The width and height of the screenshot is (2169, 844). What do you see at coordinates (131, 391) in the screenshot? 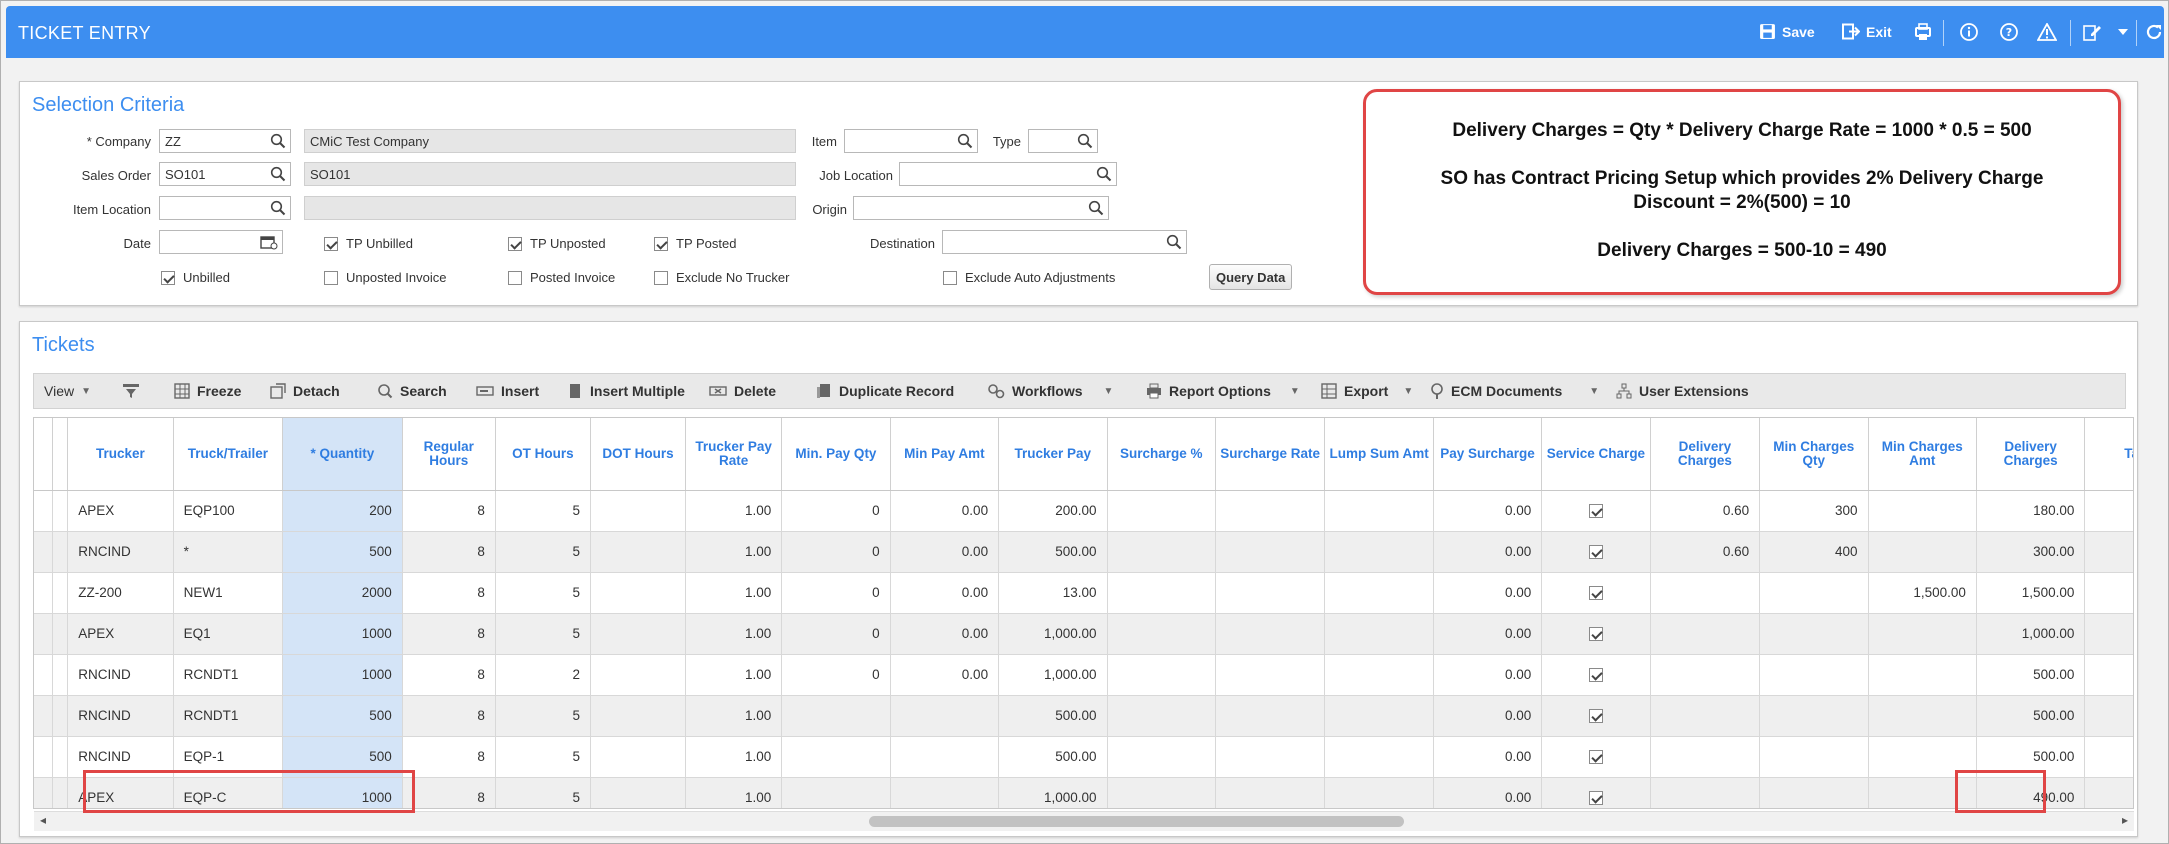
I see `filter-button` at bounding box center [131, 391].